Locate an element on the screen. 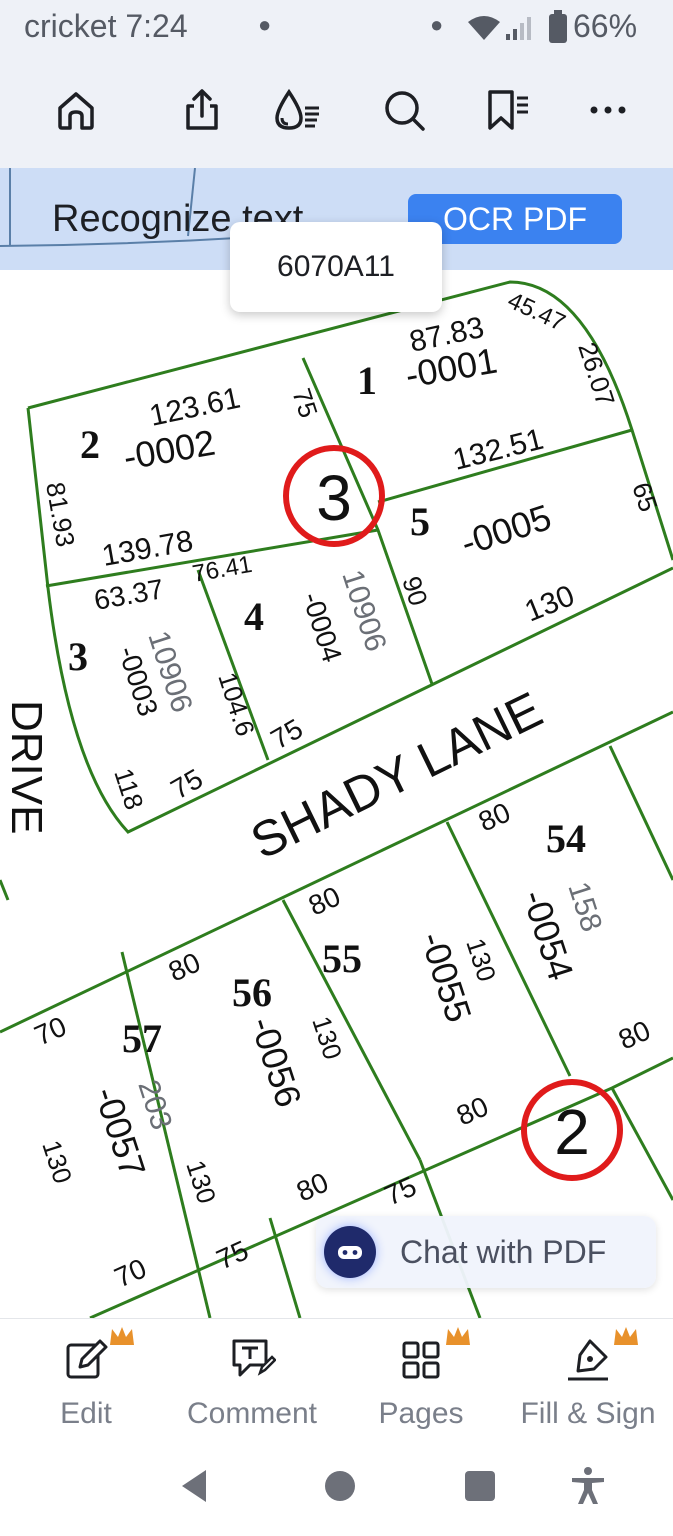 Image resolution: width=673 pixels, height=1536 pixels. marker-label-3: 3 is located at coordinates (334, 498).